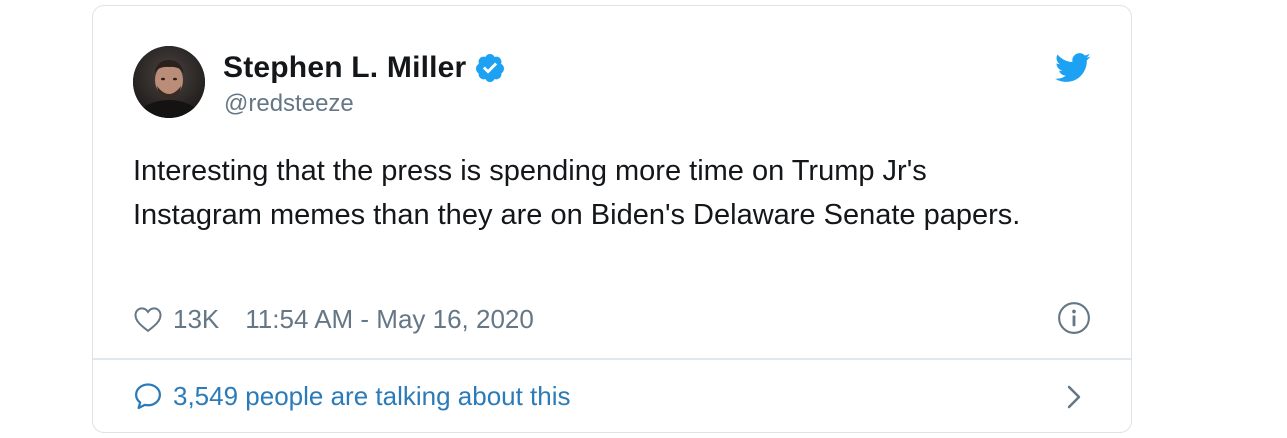 The image size is (1287, 438). Describe the element at coordinates (389, 319) in the screenshot. I see `tweet-timestamp: 11:54 AM - May 16, 2020` at that location.